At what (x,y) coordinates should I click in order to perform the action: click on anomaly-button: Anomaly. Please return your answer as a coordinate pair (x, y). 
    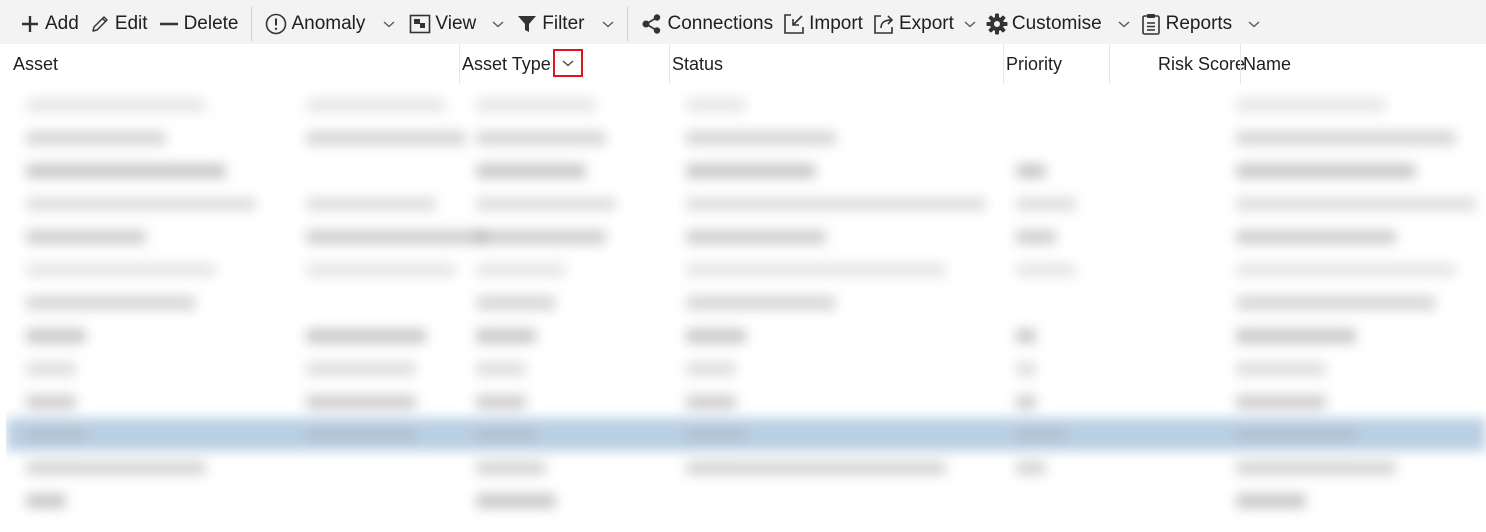
    Looking at the image, I should click on (315, 24).